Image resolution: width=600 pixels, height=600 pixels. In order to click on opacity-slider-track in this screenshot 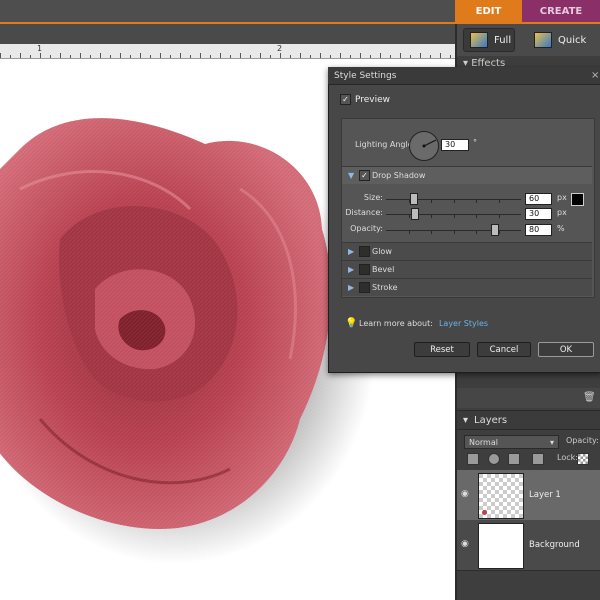, I will do `click(453, 232)`.